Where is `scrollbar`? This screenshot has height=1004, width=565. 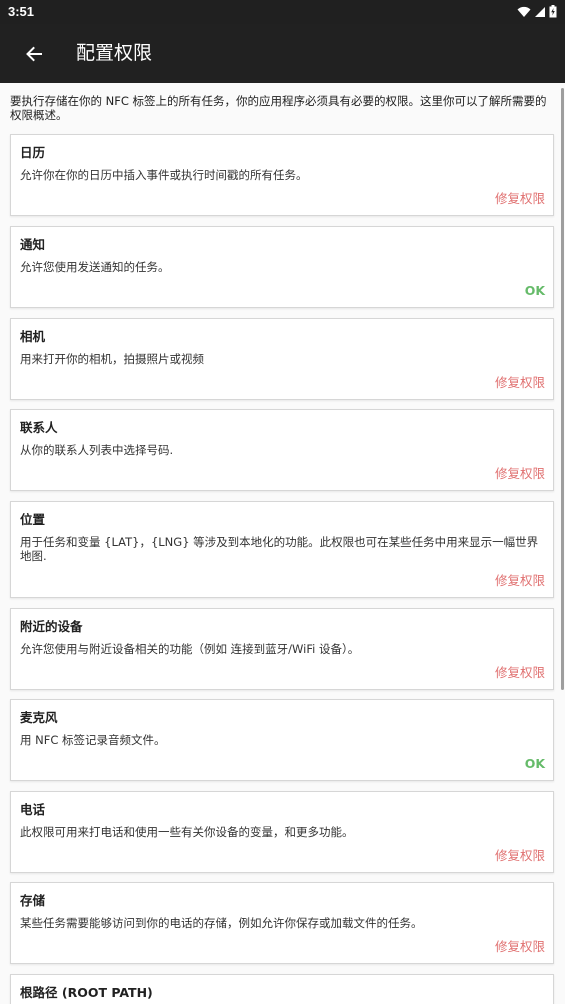 scrollbar is located at coordinates (562, 389).